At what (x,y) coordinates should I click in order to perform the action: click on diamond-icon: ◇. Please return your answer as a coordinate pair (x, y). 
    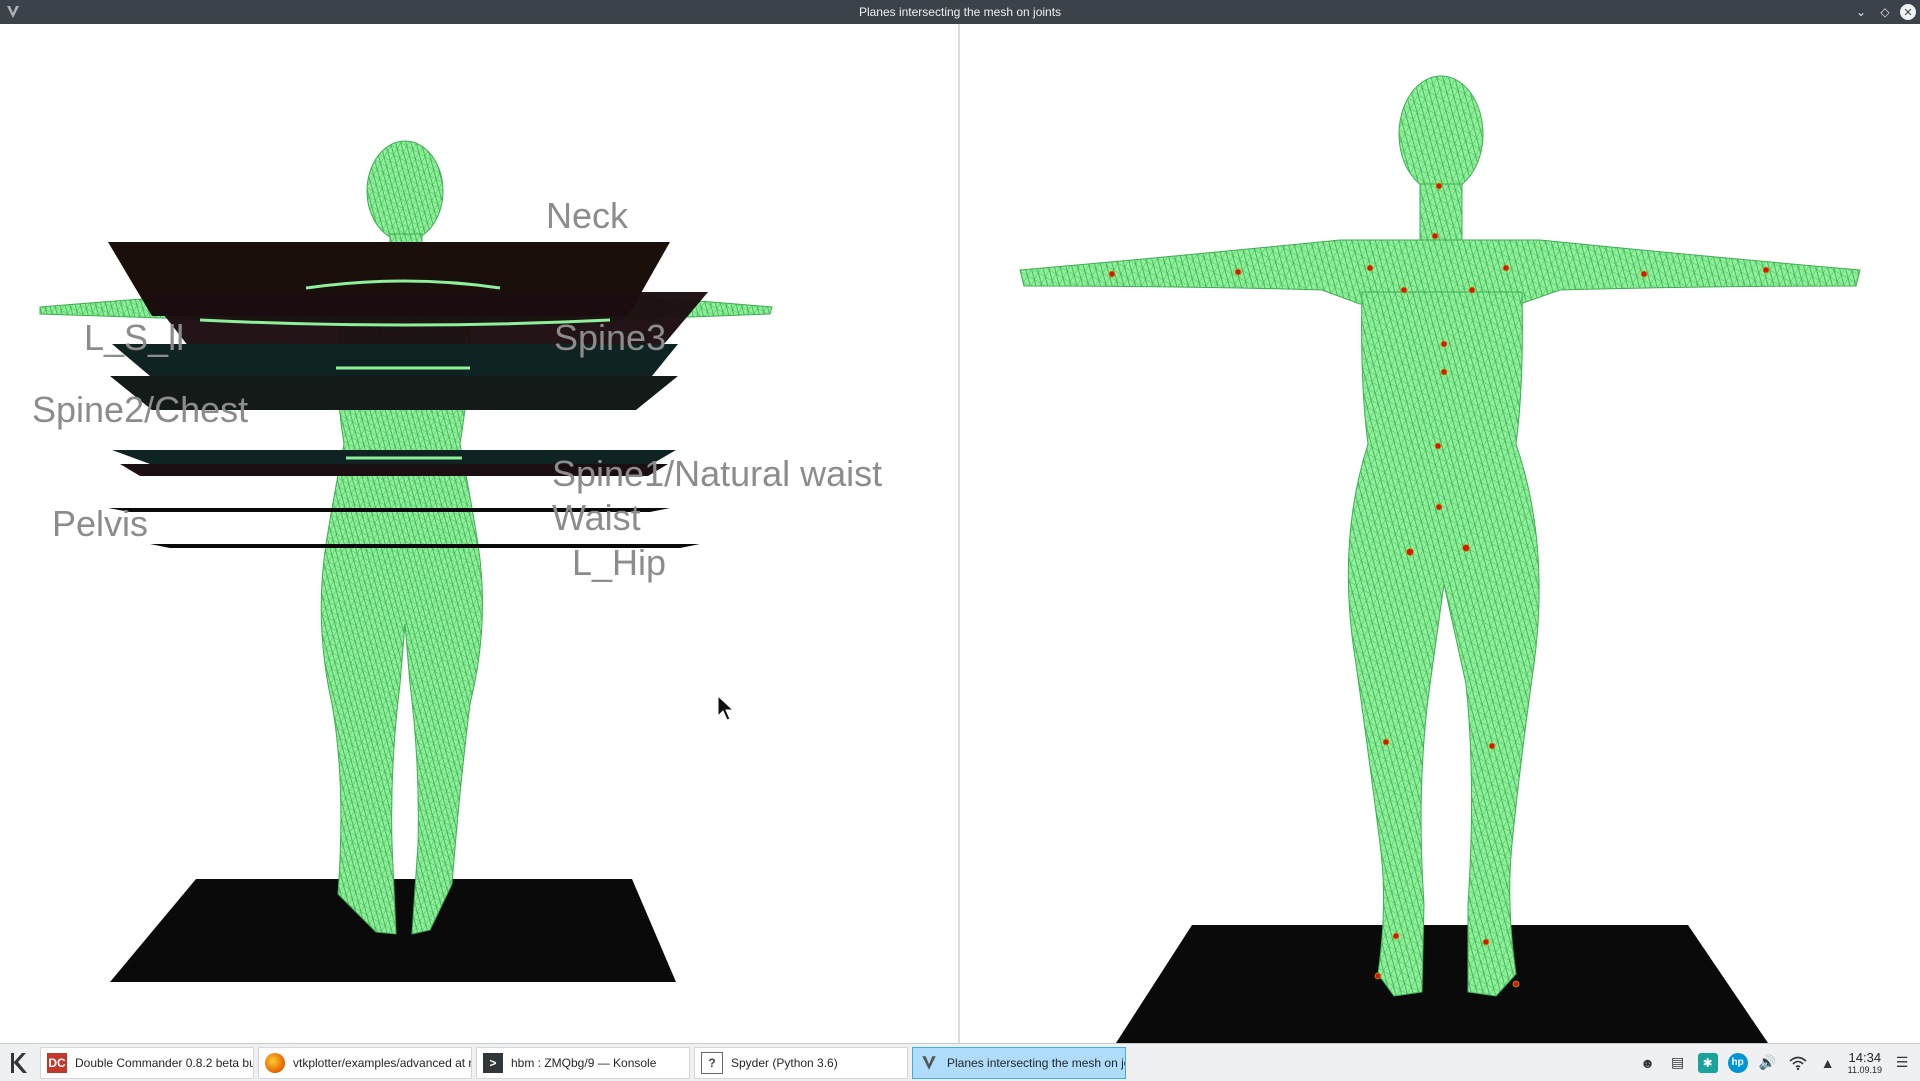
    Looking at the image, I should click on (1885, 12).